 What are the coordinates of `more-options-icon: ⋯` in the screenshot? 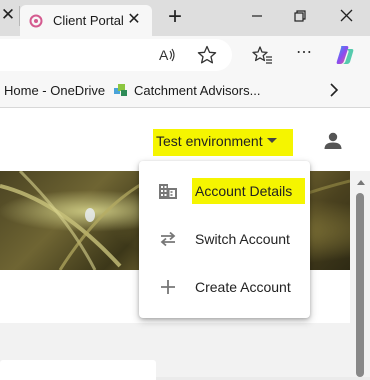 It's located at (304, 55).